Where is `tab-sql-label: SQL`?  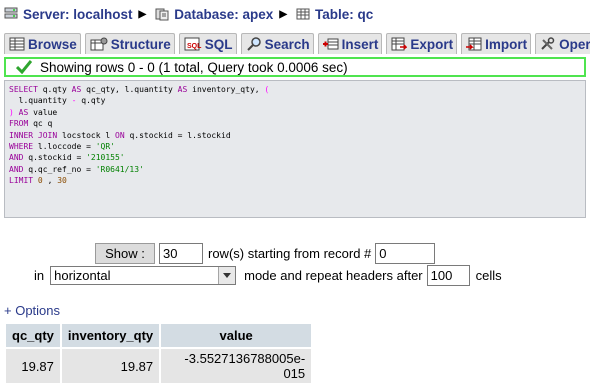
tab-sql-label: SQL is located at coordinates (218, 44).